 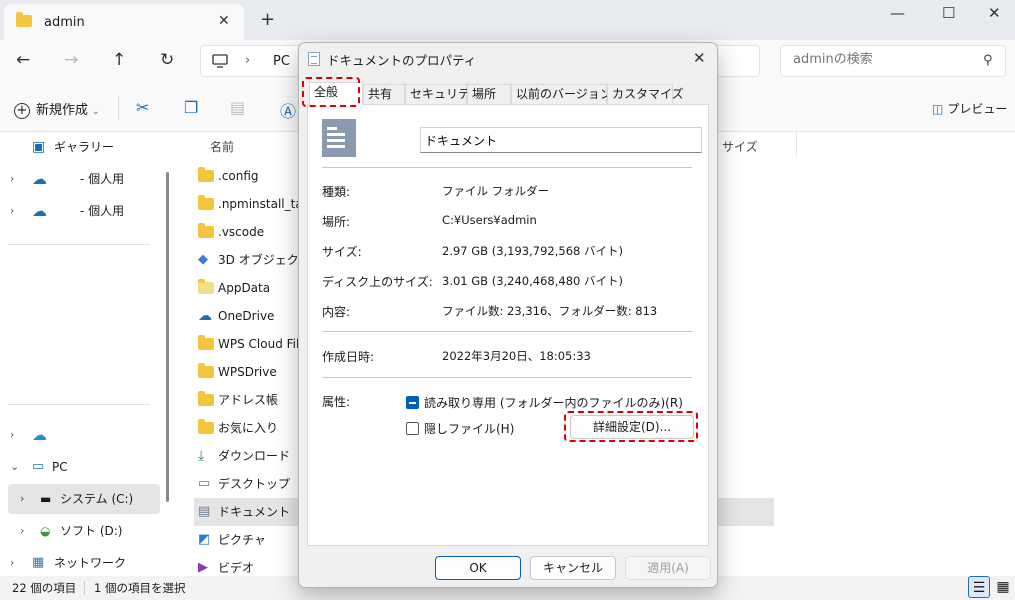 What do you see at coordinates (336, 192) in the screenshot?
I see `type-label: 種類:` at bounding box center [336, 192].